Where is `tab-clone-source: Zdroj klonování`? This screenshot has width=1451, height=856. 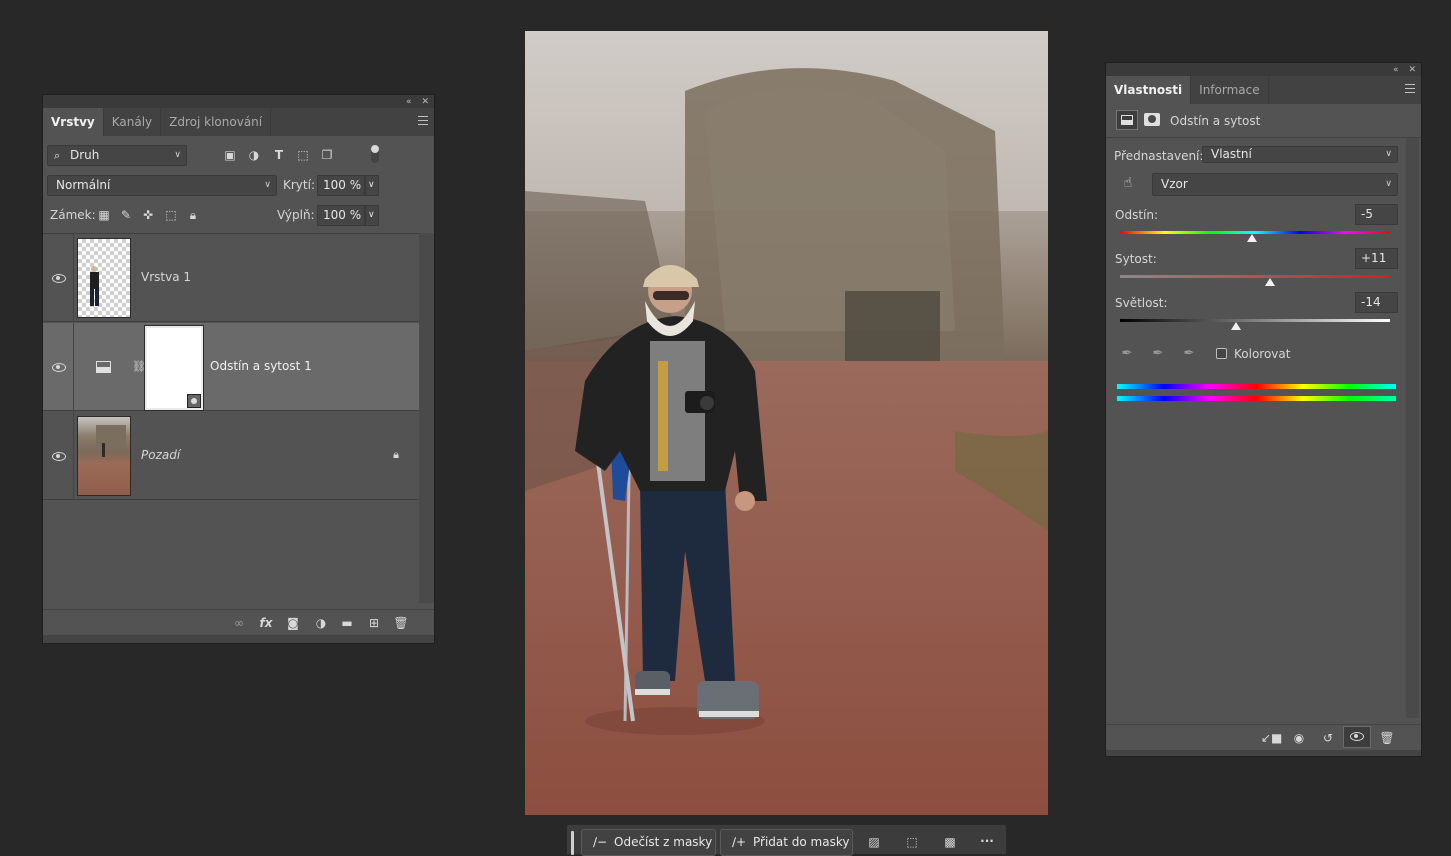 tab-clone-source: Zdroj klonování is located at coordinates (216, 122).